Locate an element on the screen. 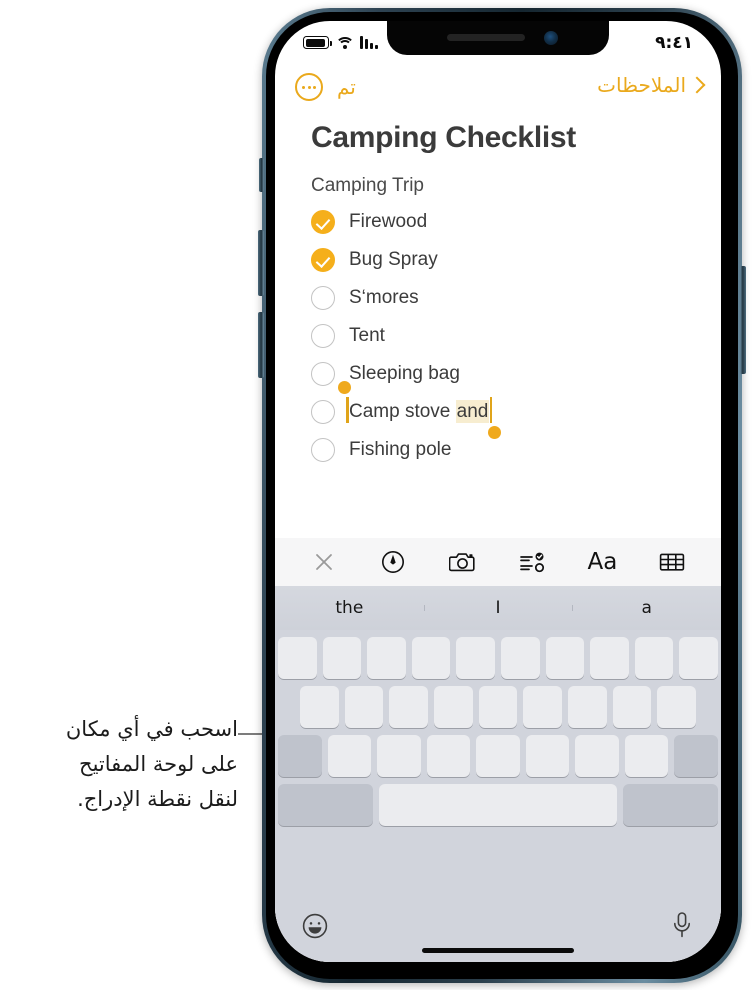 Image resolution: width=755 pixels, height=990 pixels. volume-up-button is located at coordinates (261, 263).